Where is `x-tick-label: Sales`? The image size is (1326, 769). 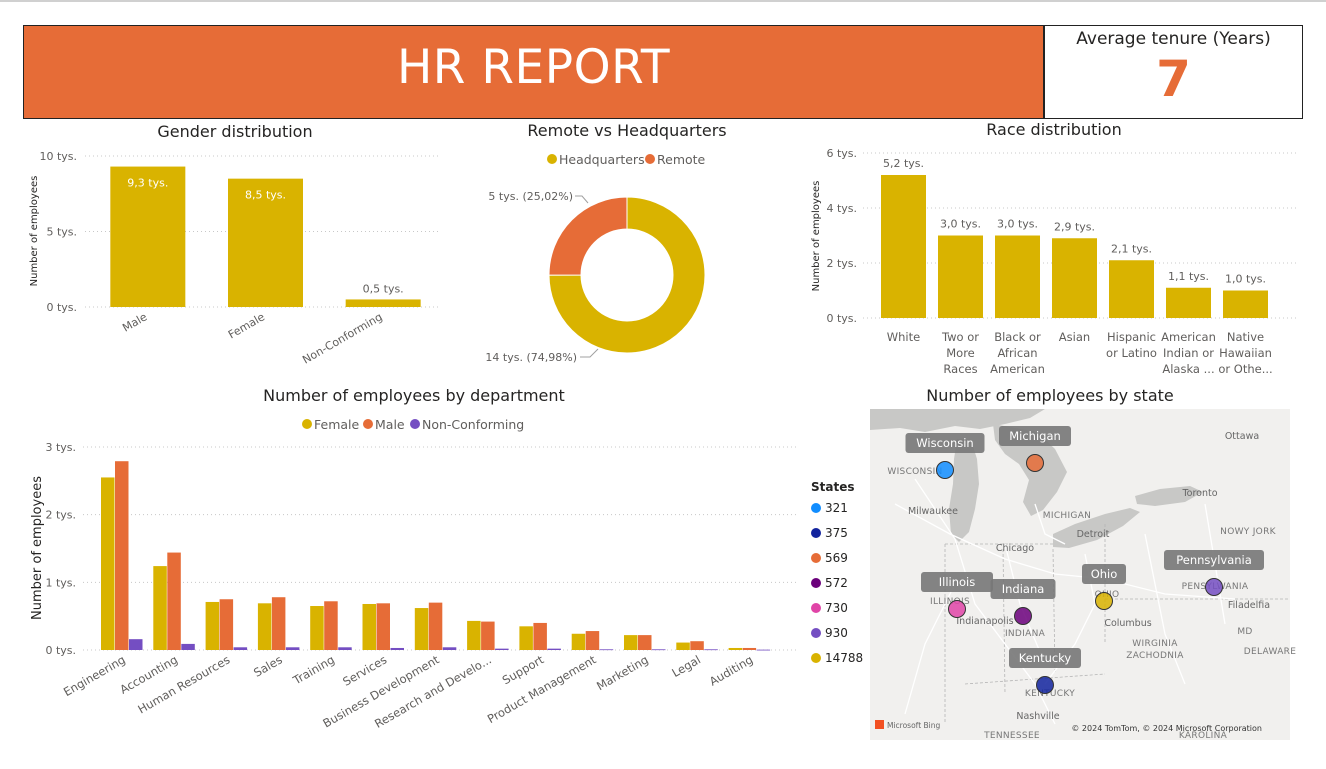
x-tick-label: Sales is located at coordinates (268, 665).